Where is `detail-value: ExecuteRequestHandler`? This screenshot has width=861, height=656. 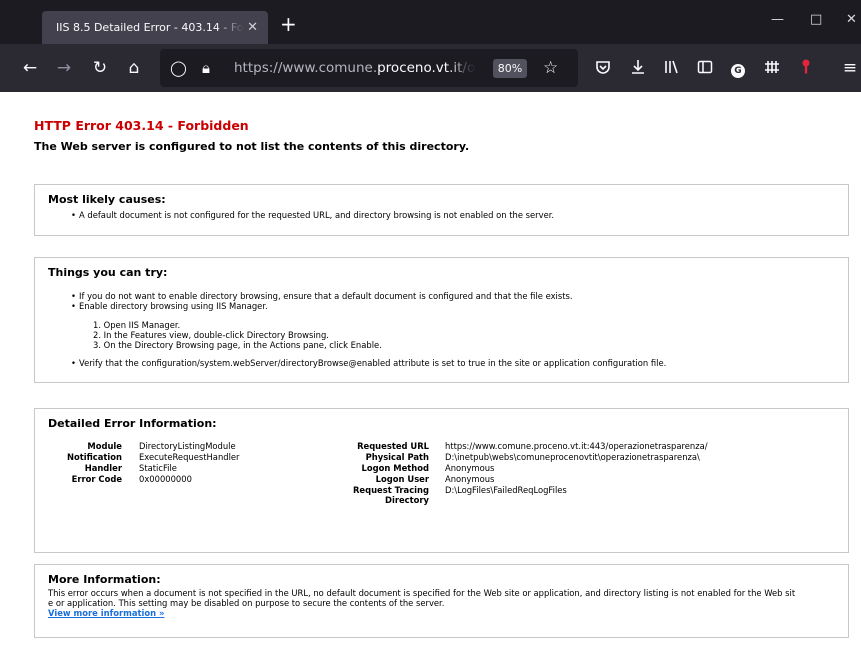 detail-value: ExecuteRequestHandler is located at coordinates (189, 457).